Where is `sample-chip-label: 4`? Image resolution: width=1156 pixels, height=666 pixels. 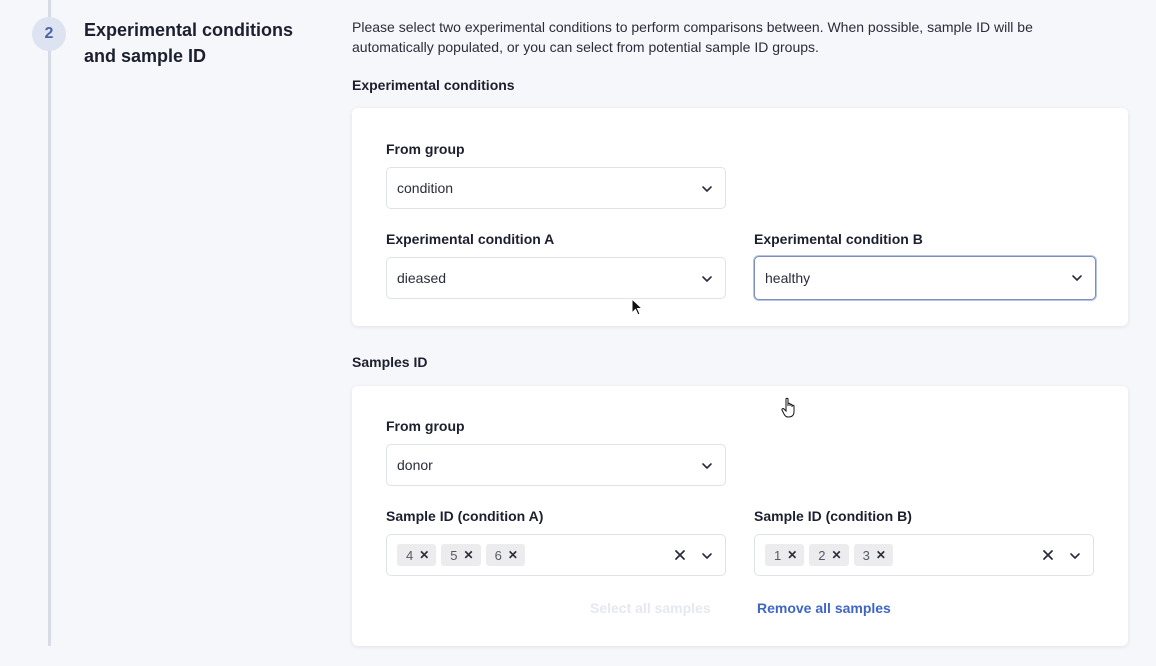
sample-chip-label: 4 is located at coordinates (410, 555).